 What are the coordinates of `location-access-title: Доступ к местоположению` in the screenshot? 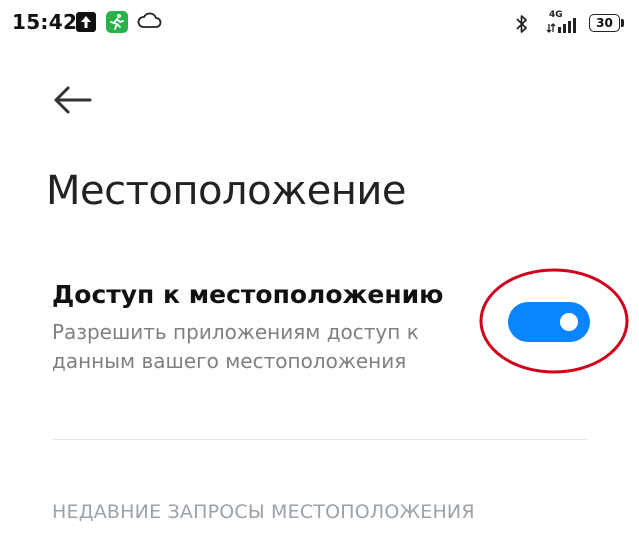 It's located at (248, 294).